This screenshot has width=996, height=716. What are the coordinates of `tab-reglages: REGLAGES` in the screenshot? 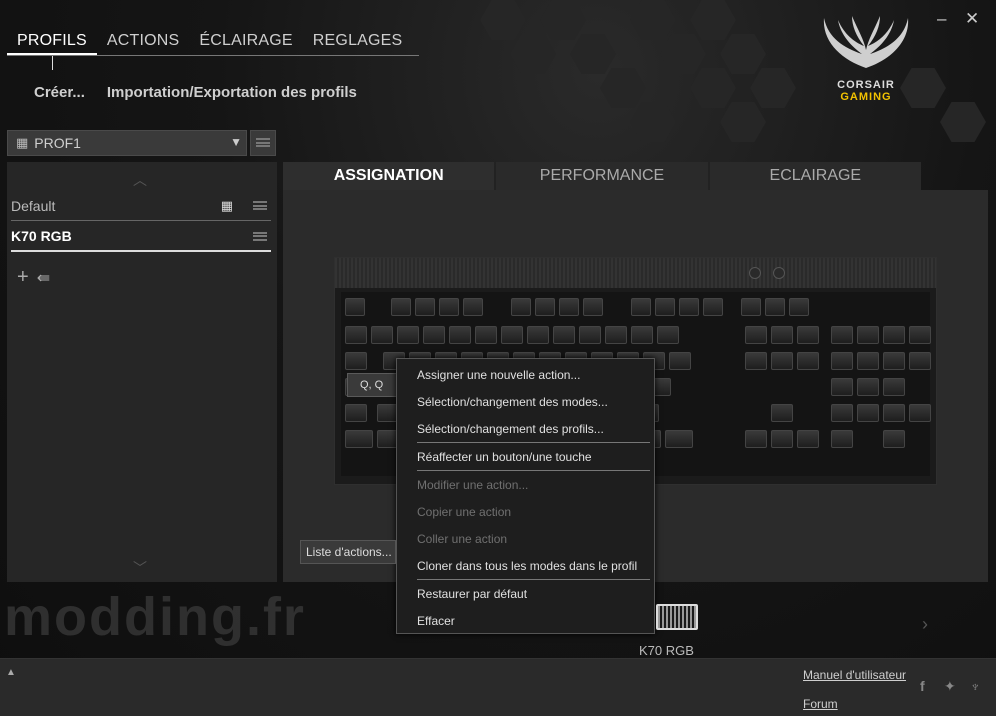 It's located at (358, 41).